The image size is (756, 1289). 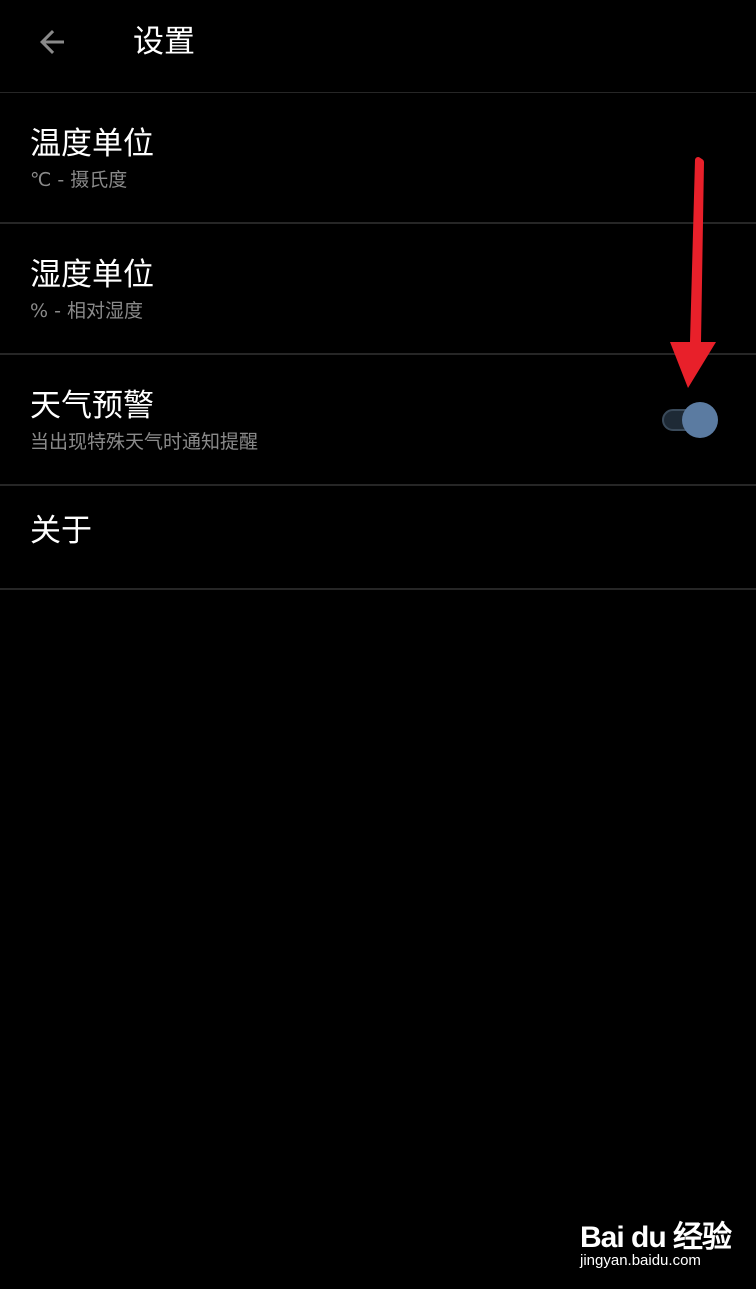 I want to click on setting-summary: ℃ - 摄氏度, so click(x=79, y=180).